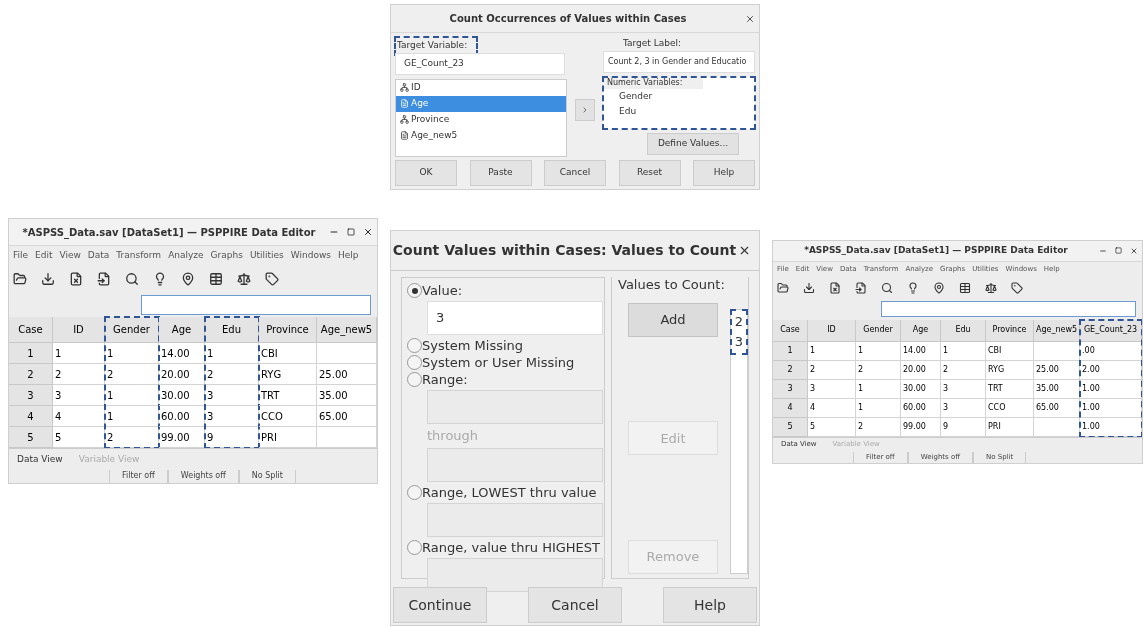 Image resolution: width=1143 pixels, height=627 pixels. What do you see at coordinates (348, 255) in the screenshot?
I see `menu-item: Help` at bounding box center [348, 255].